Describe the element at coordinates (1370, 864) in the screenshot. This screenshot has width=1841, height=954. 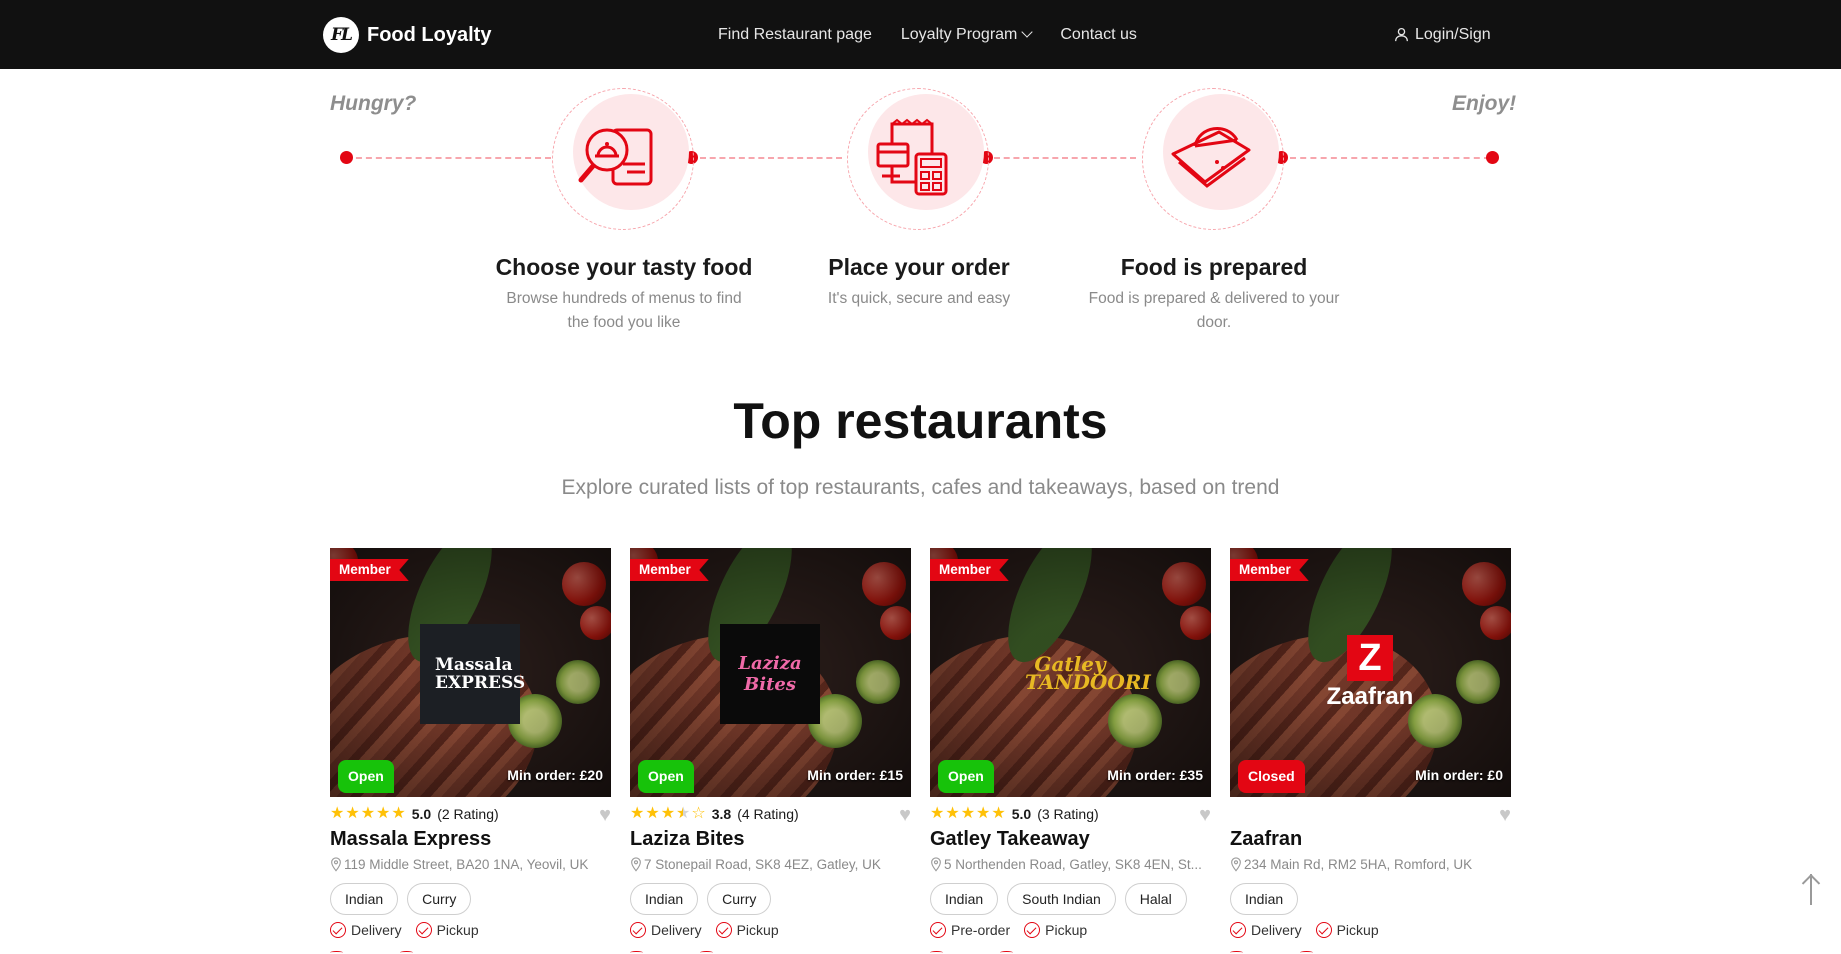
I see `restaurant-address: 234 Main Rd, RM2 5HA, Romford, UK` at that location.